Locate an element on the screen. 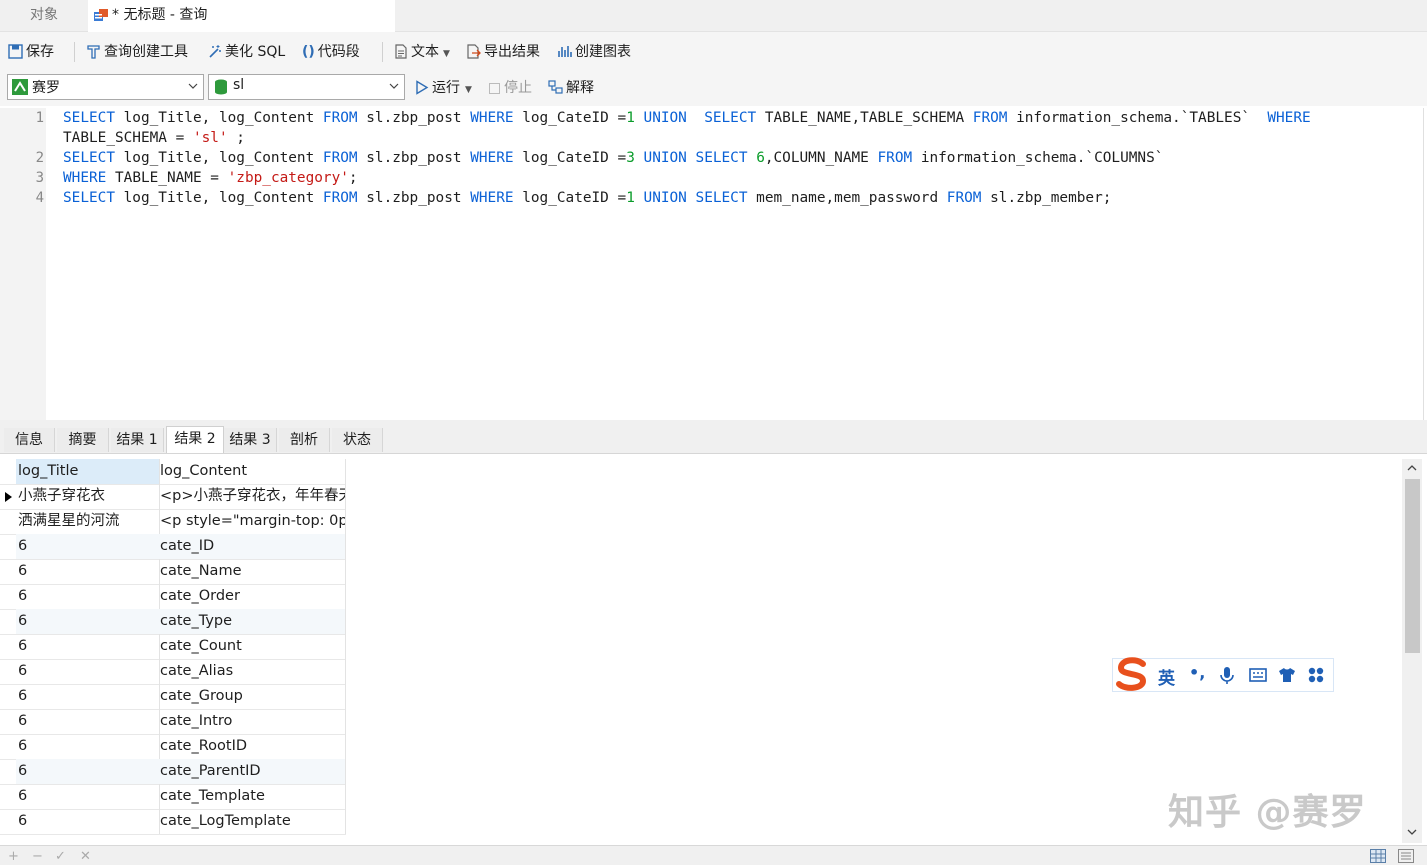 The width and height of the screenshot is (1427, 865). table-row: 洒满星星的河流 <p style="margin-top: 0px is located at coordinates (173, 522).